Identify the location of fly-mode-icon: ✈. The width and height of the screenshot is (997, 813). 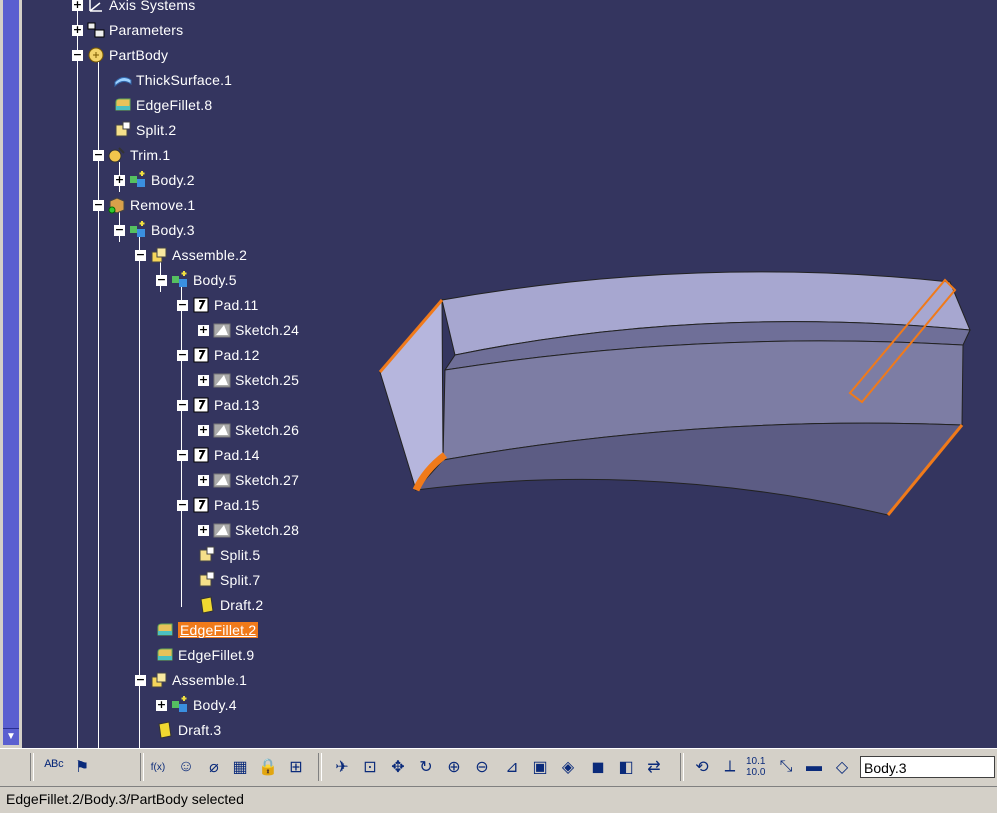
(342, 767).